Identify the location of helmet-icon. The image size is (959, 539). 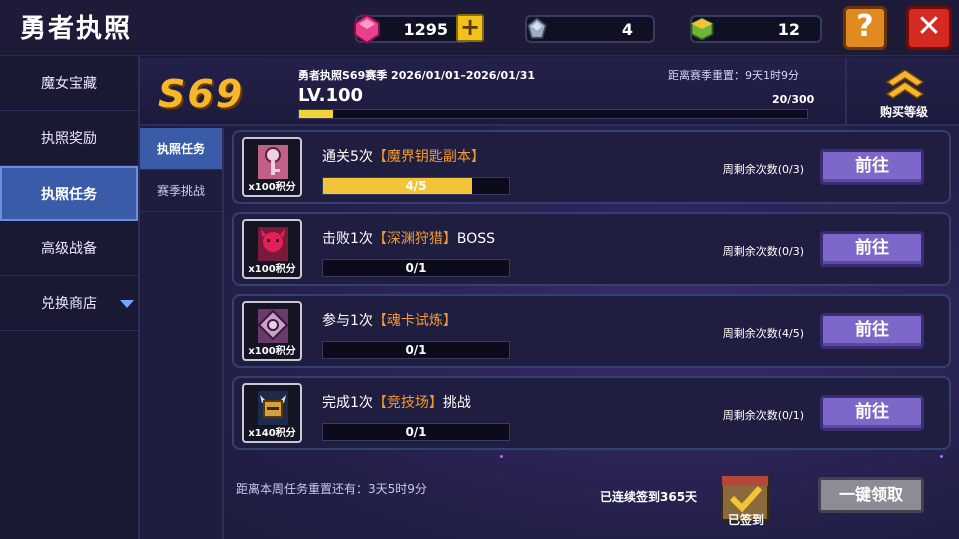
(273, 408).